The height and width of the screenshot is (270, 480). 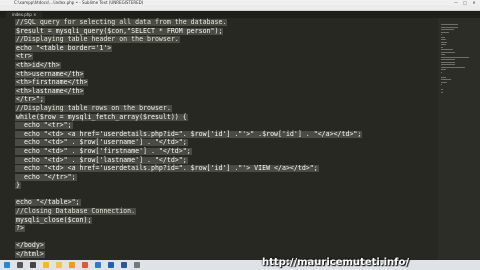 I want to click on code-text: //Closing Database Connection., so click(x=76, y=211).